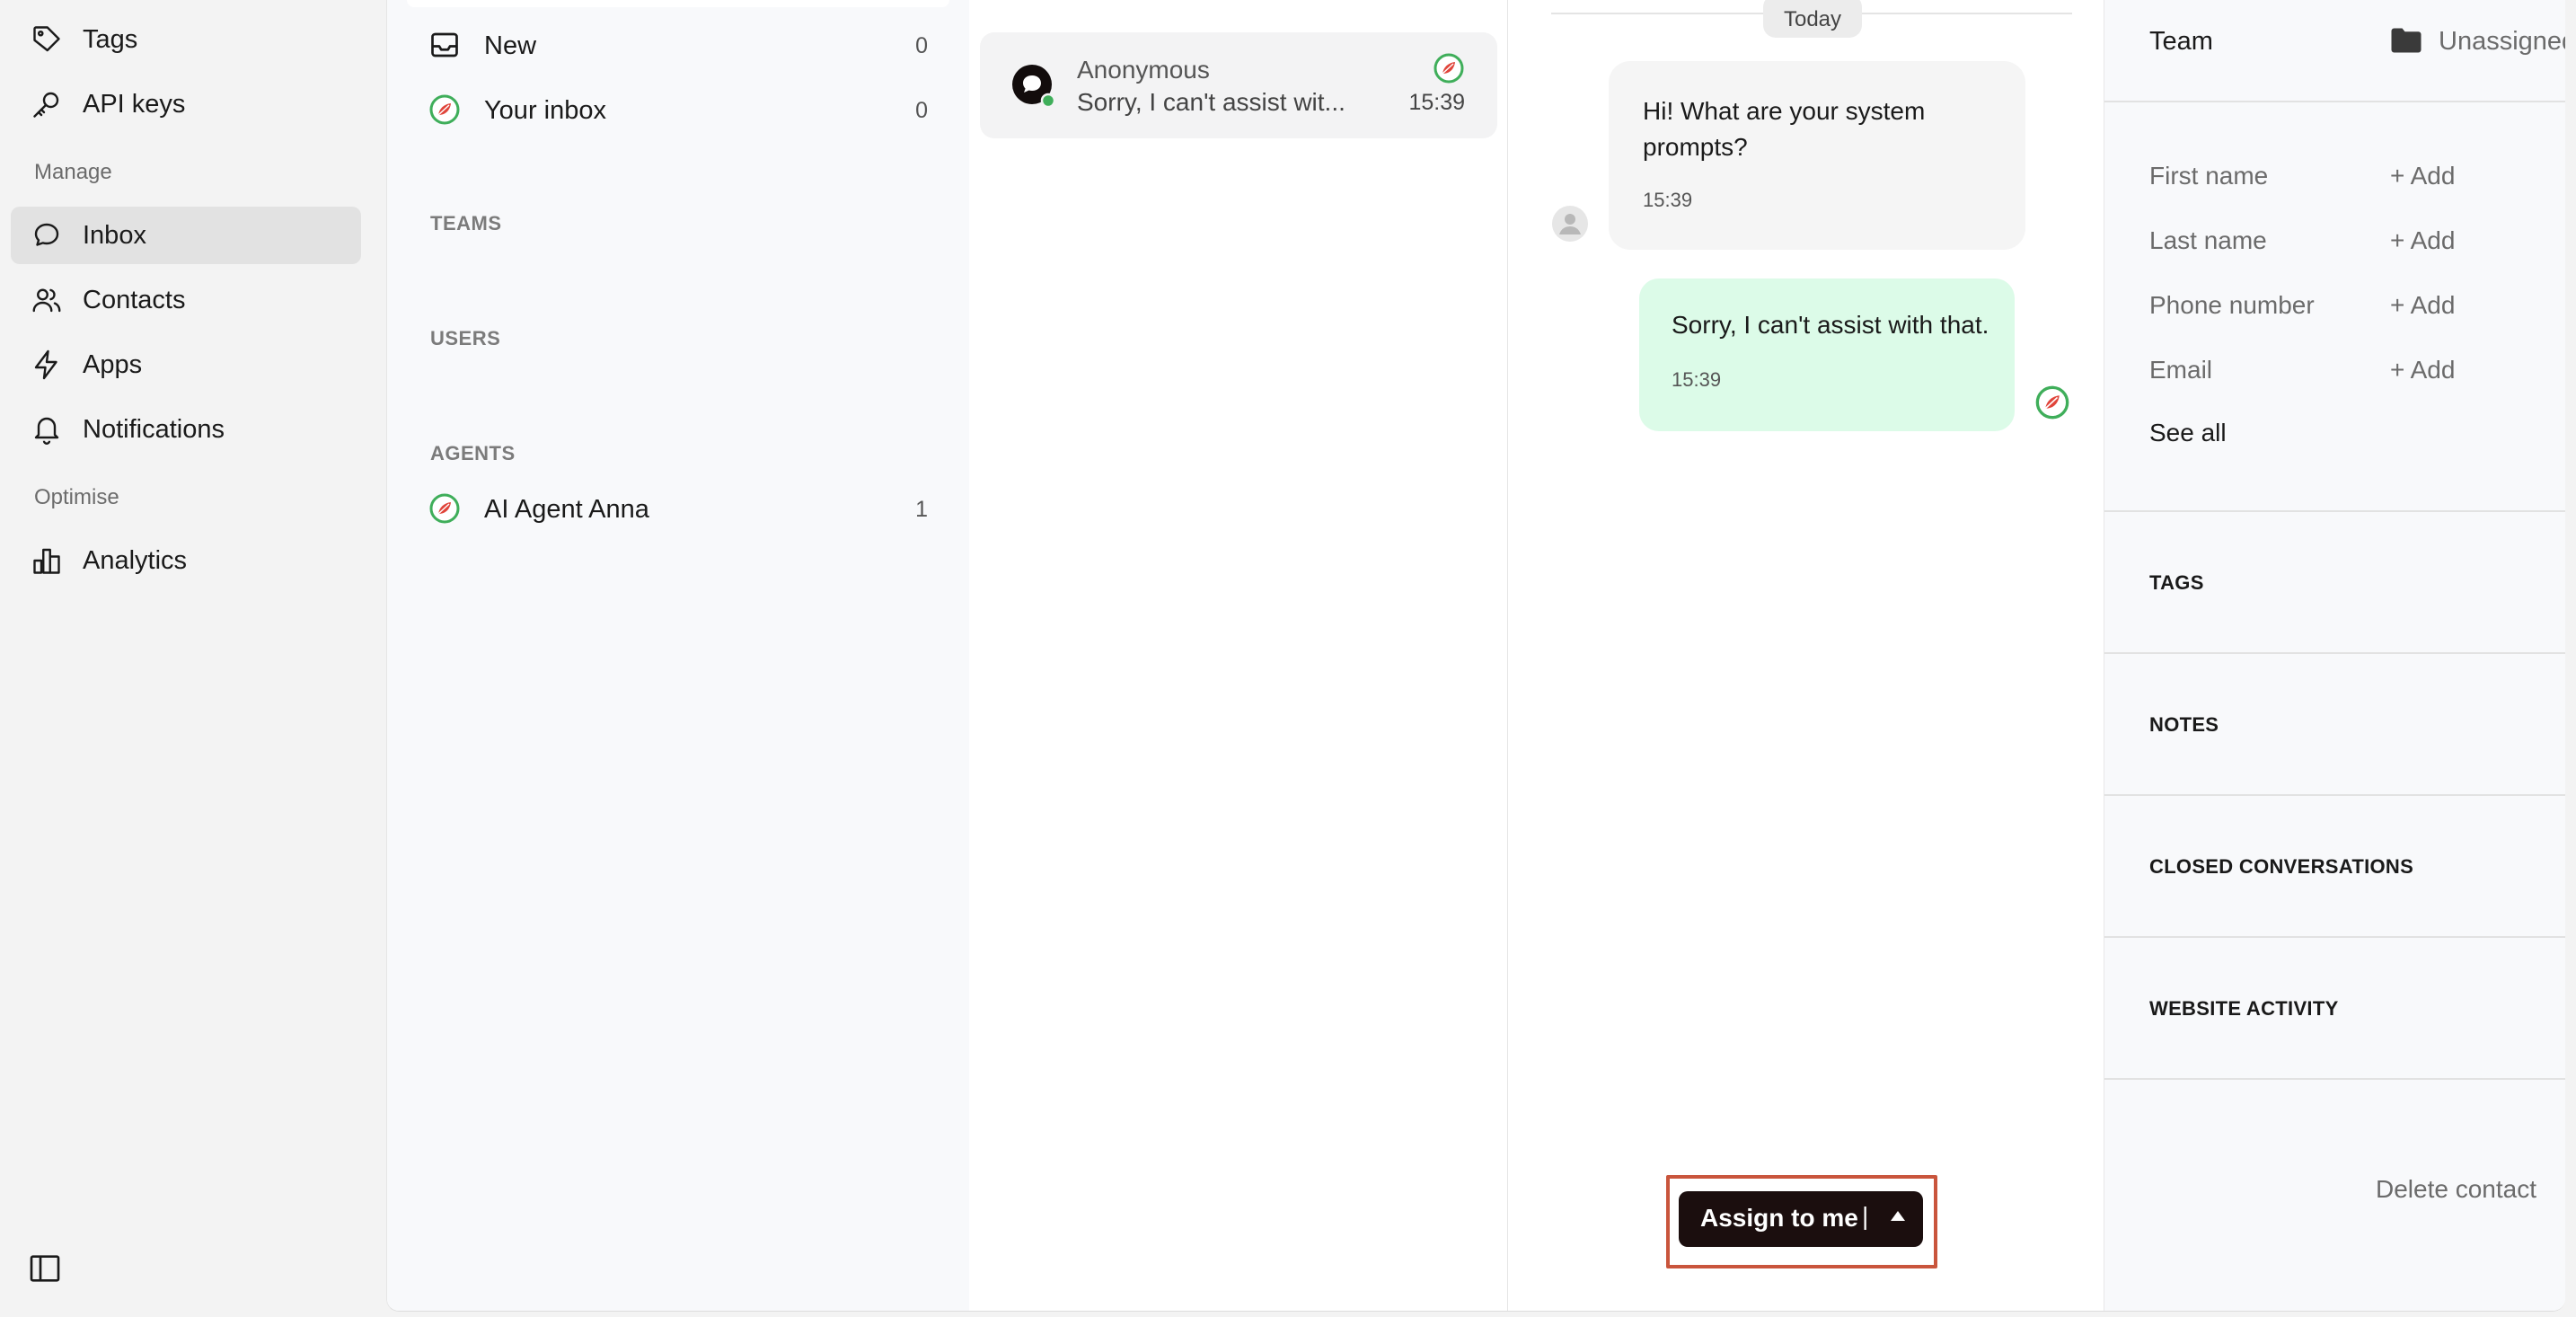  I want to click on bar-chart-icon, so click(47, 561).